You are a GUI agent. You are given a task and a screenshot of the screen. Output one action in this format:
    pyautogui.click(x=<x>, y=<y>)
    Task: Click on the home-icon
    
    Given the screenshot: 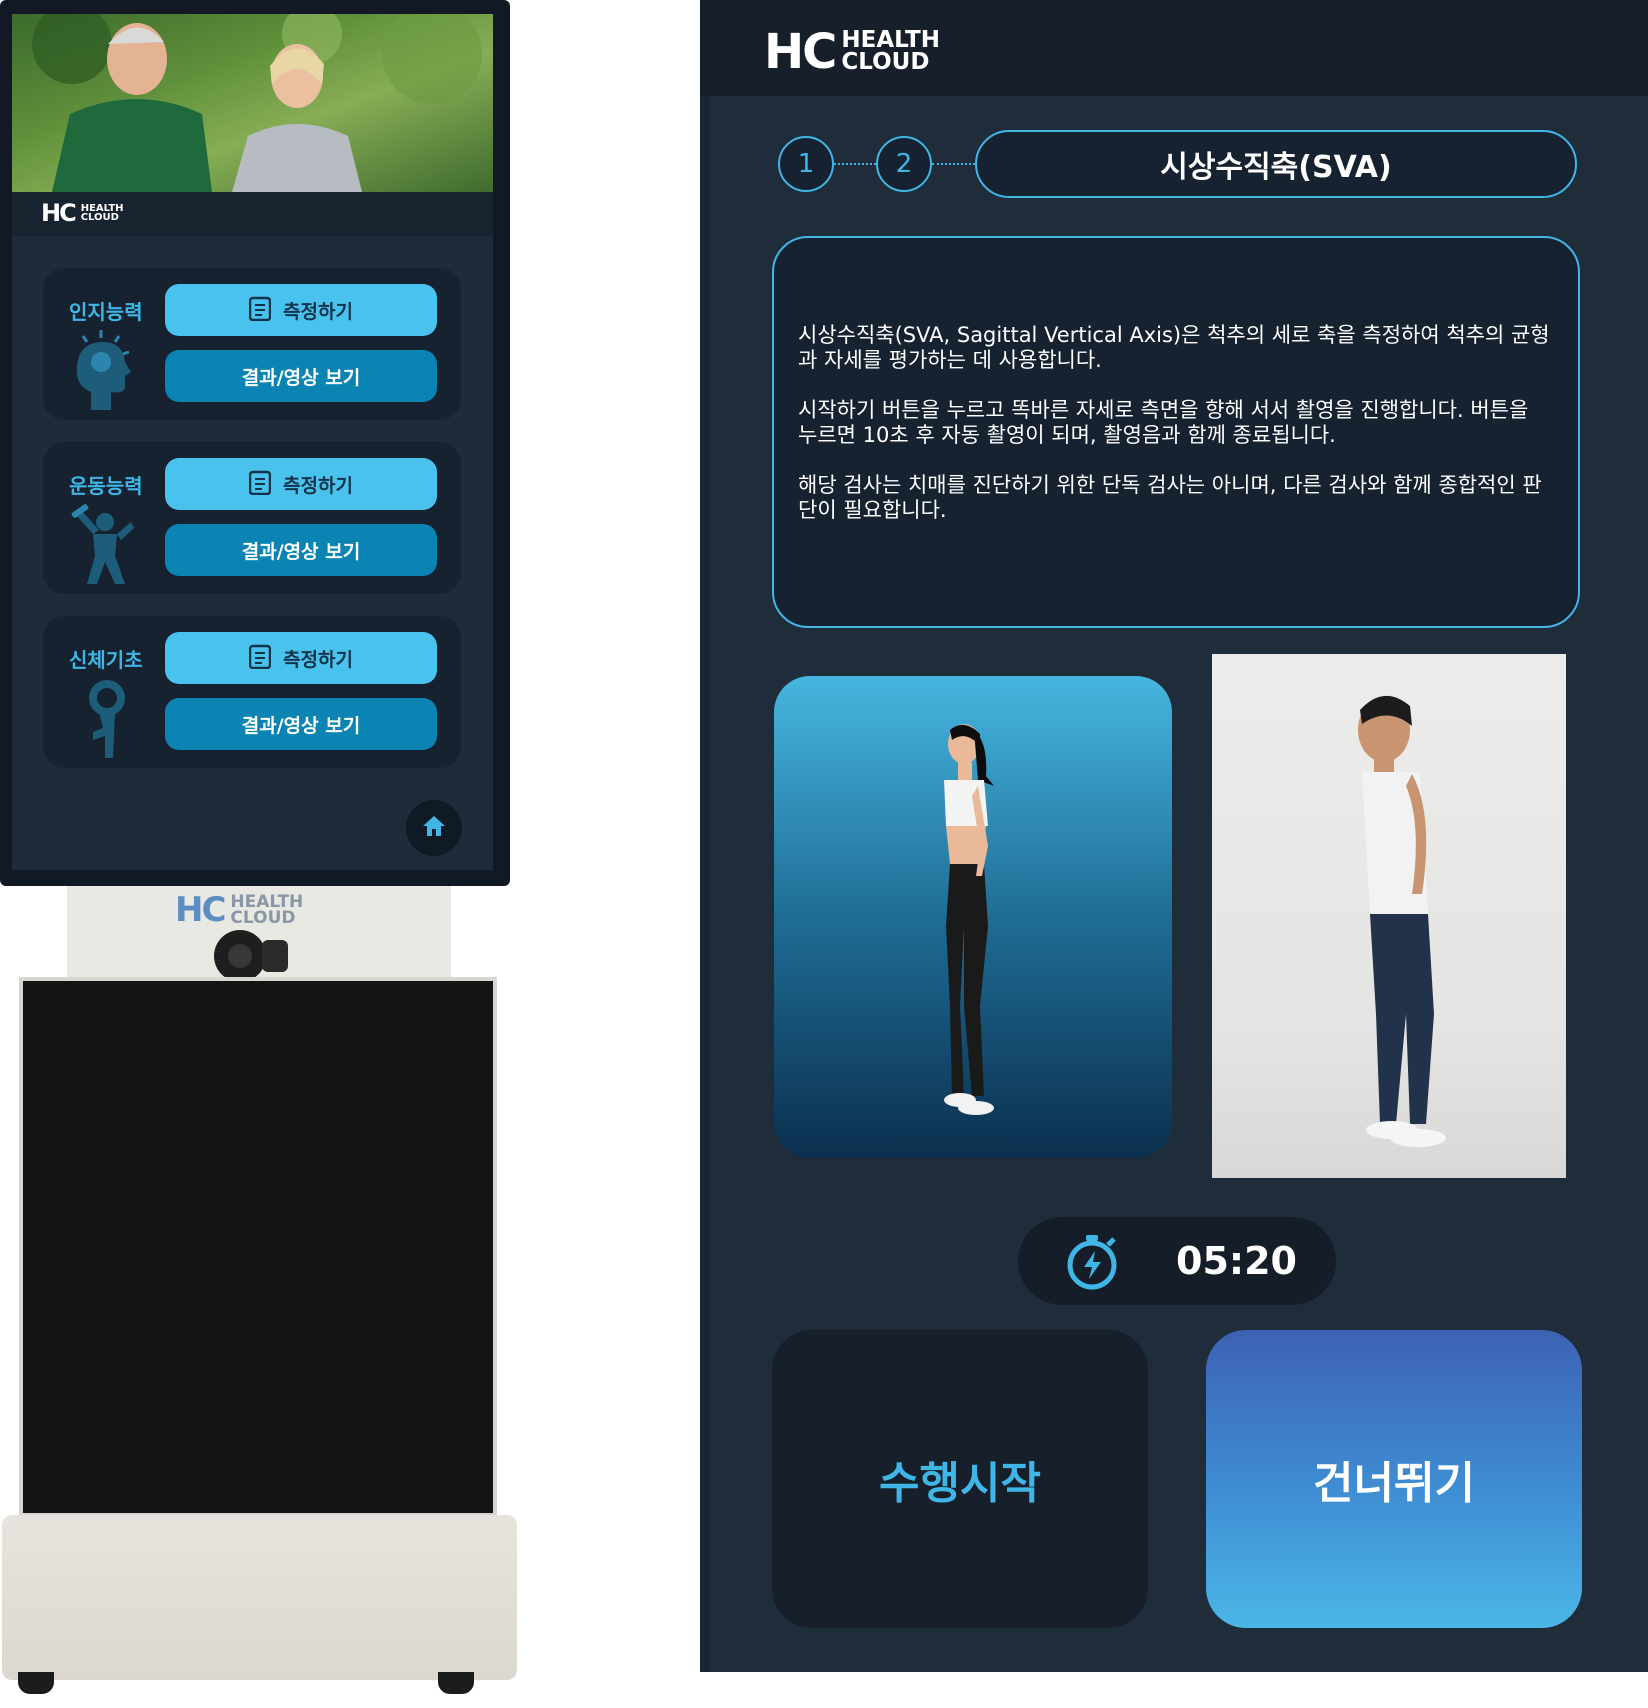 What is the action you would take?
    pyautogui.click(x=434, y=828)
    